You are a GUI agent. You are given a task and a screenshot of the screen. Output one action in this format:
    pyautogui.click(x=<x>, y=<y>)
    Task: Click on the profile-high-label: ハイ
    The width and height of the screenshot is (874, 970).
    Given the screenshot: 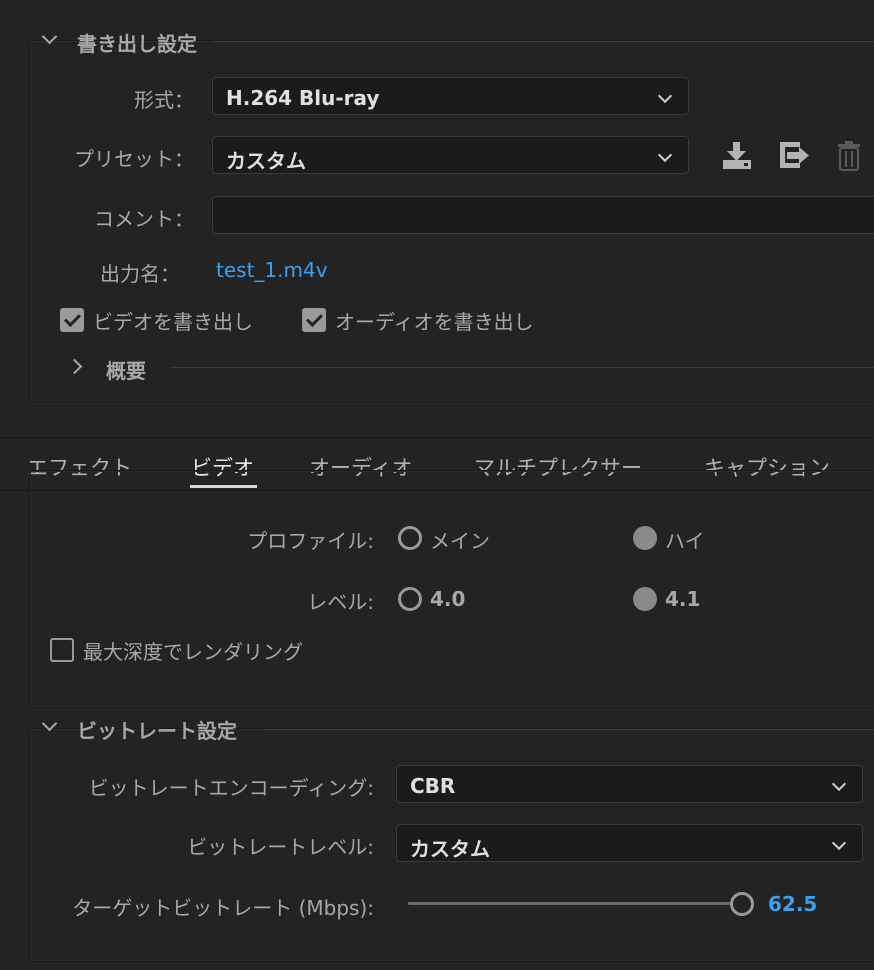 What is the action you would take?
    pyautogui.click(x=685, y=539)
    